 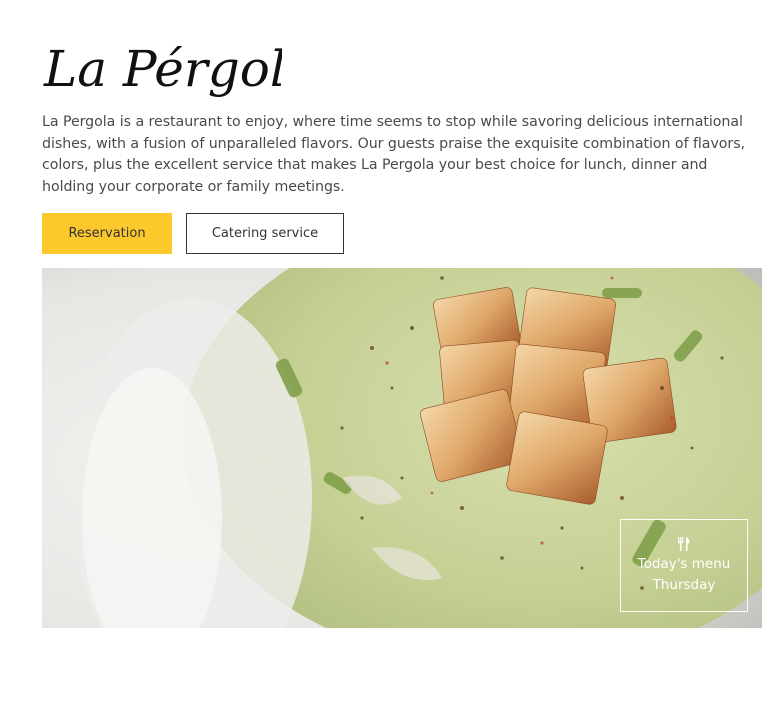 I want to click on todays-menu-box: Today's menu Thursday, so click(x=684, y=565).